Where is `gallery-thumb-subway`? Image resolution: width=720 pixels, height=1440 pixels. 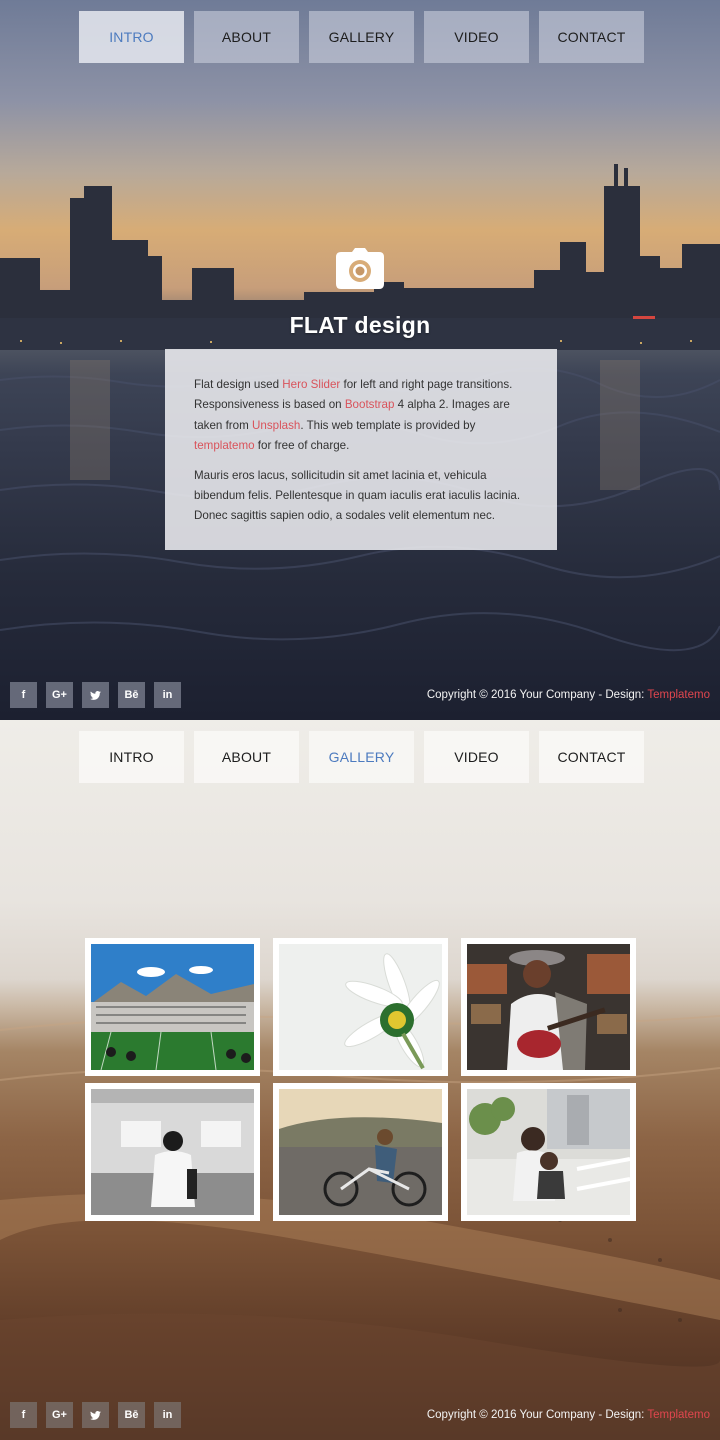
gallery-thumb-subway is located at coordinates (172, 1152).